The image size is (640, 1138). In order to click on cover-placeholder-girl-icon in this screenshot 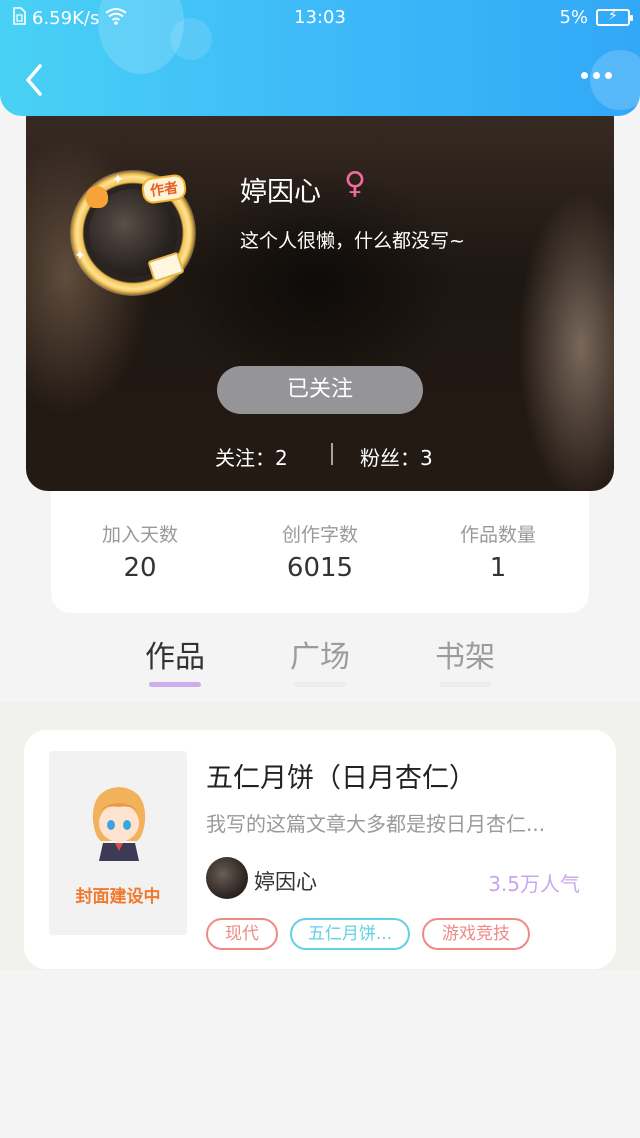, I will do `click(119, 824)`.